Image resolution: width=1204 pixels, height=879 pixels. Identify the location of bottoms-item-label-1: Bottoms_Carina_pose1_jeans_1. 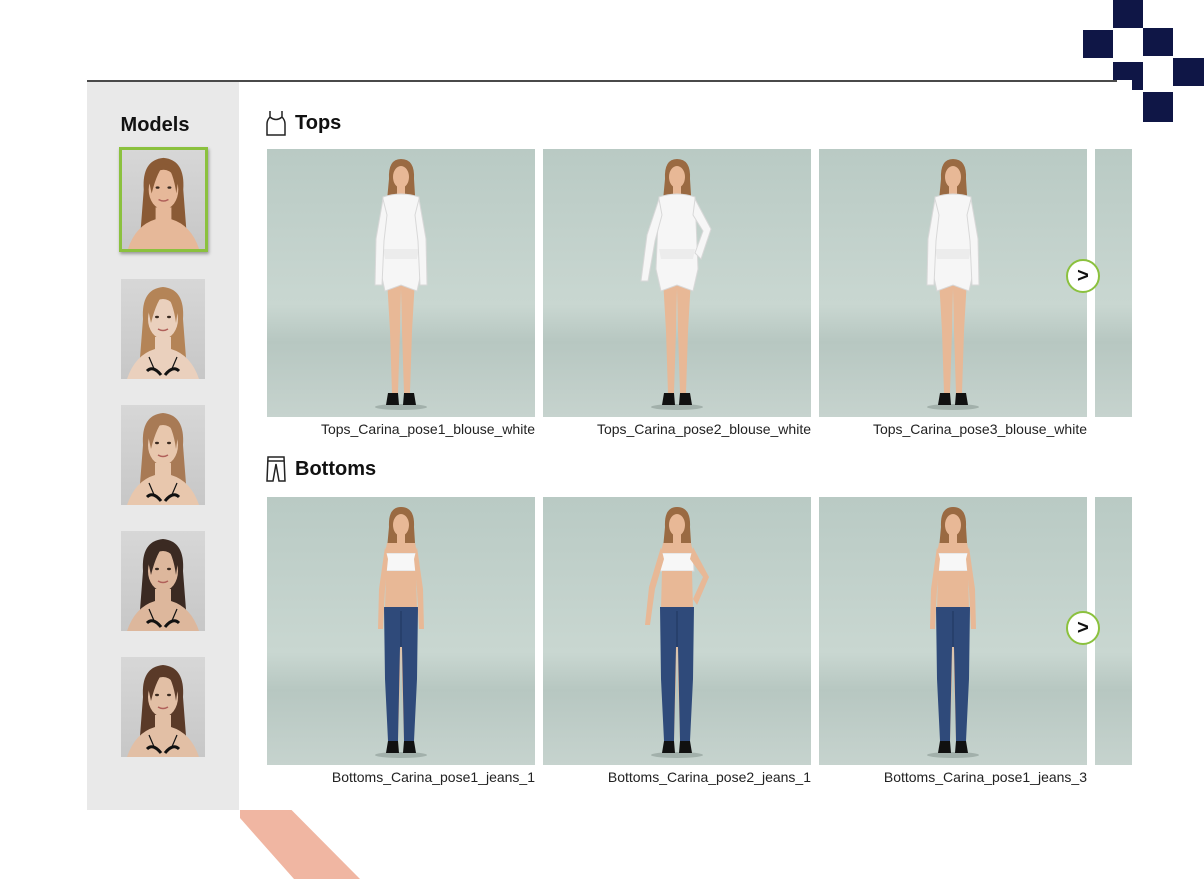
(433, 777).